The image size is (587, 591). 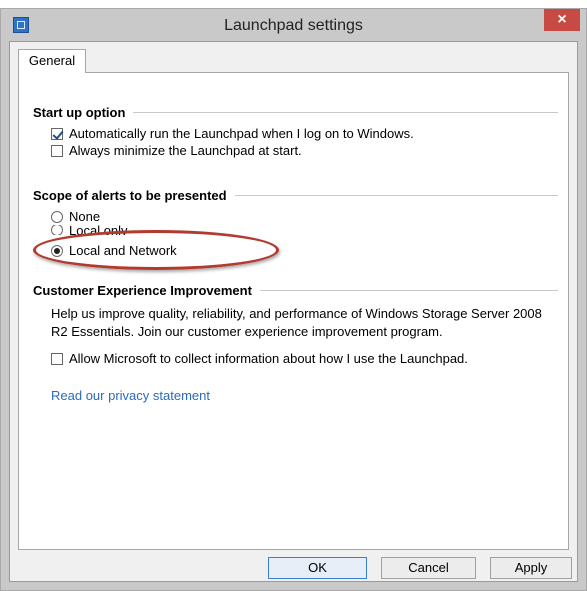 I want to click on privacy-statement-link: Read our privacy statement, so click(x=130, y=395).